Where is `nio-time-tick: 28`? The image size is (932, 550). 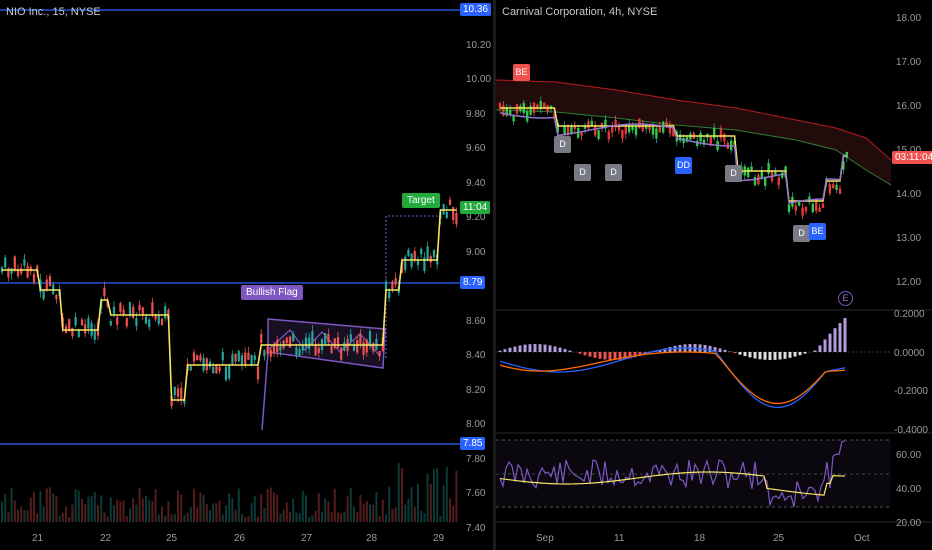 nio-time-tick: 28 is located at coordinates (372, 538).